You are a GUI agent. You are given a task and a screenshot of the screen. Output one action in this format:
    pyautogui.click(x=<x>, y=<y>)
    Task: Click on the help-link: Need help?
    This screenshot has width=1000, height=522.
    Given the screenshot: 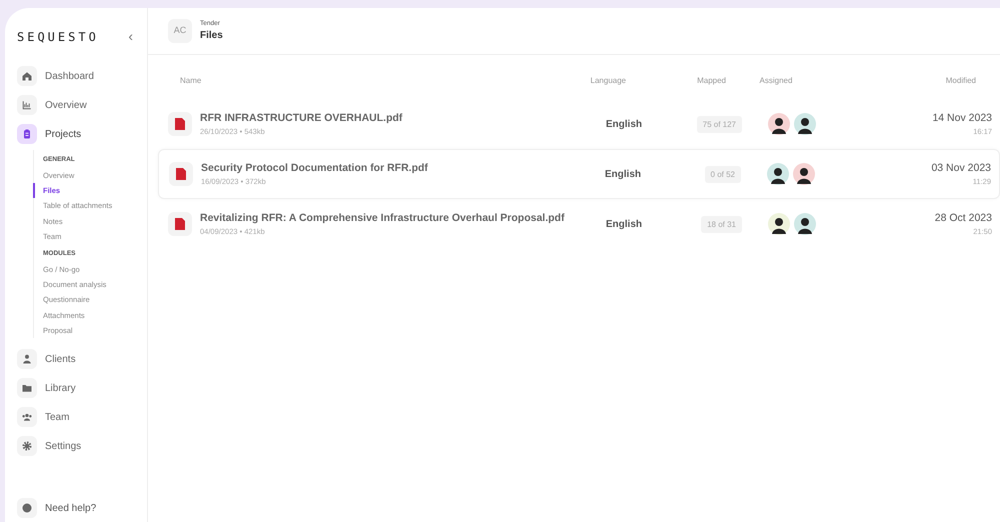 What is the action you would take?
    pyautogui.click(x=70, y=508)
    